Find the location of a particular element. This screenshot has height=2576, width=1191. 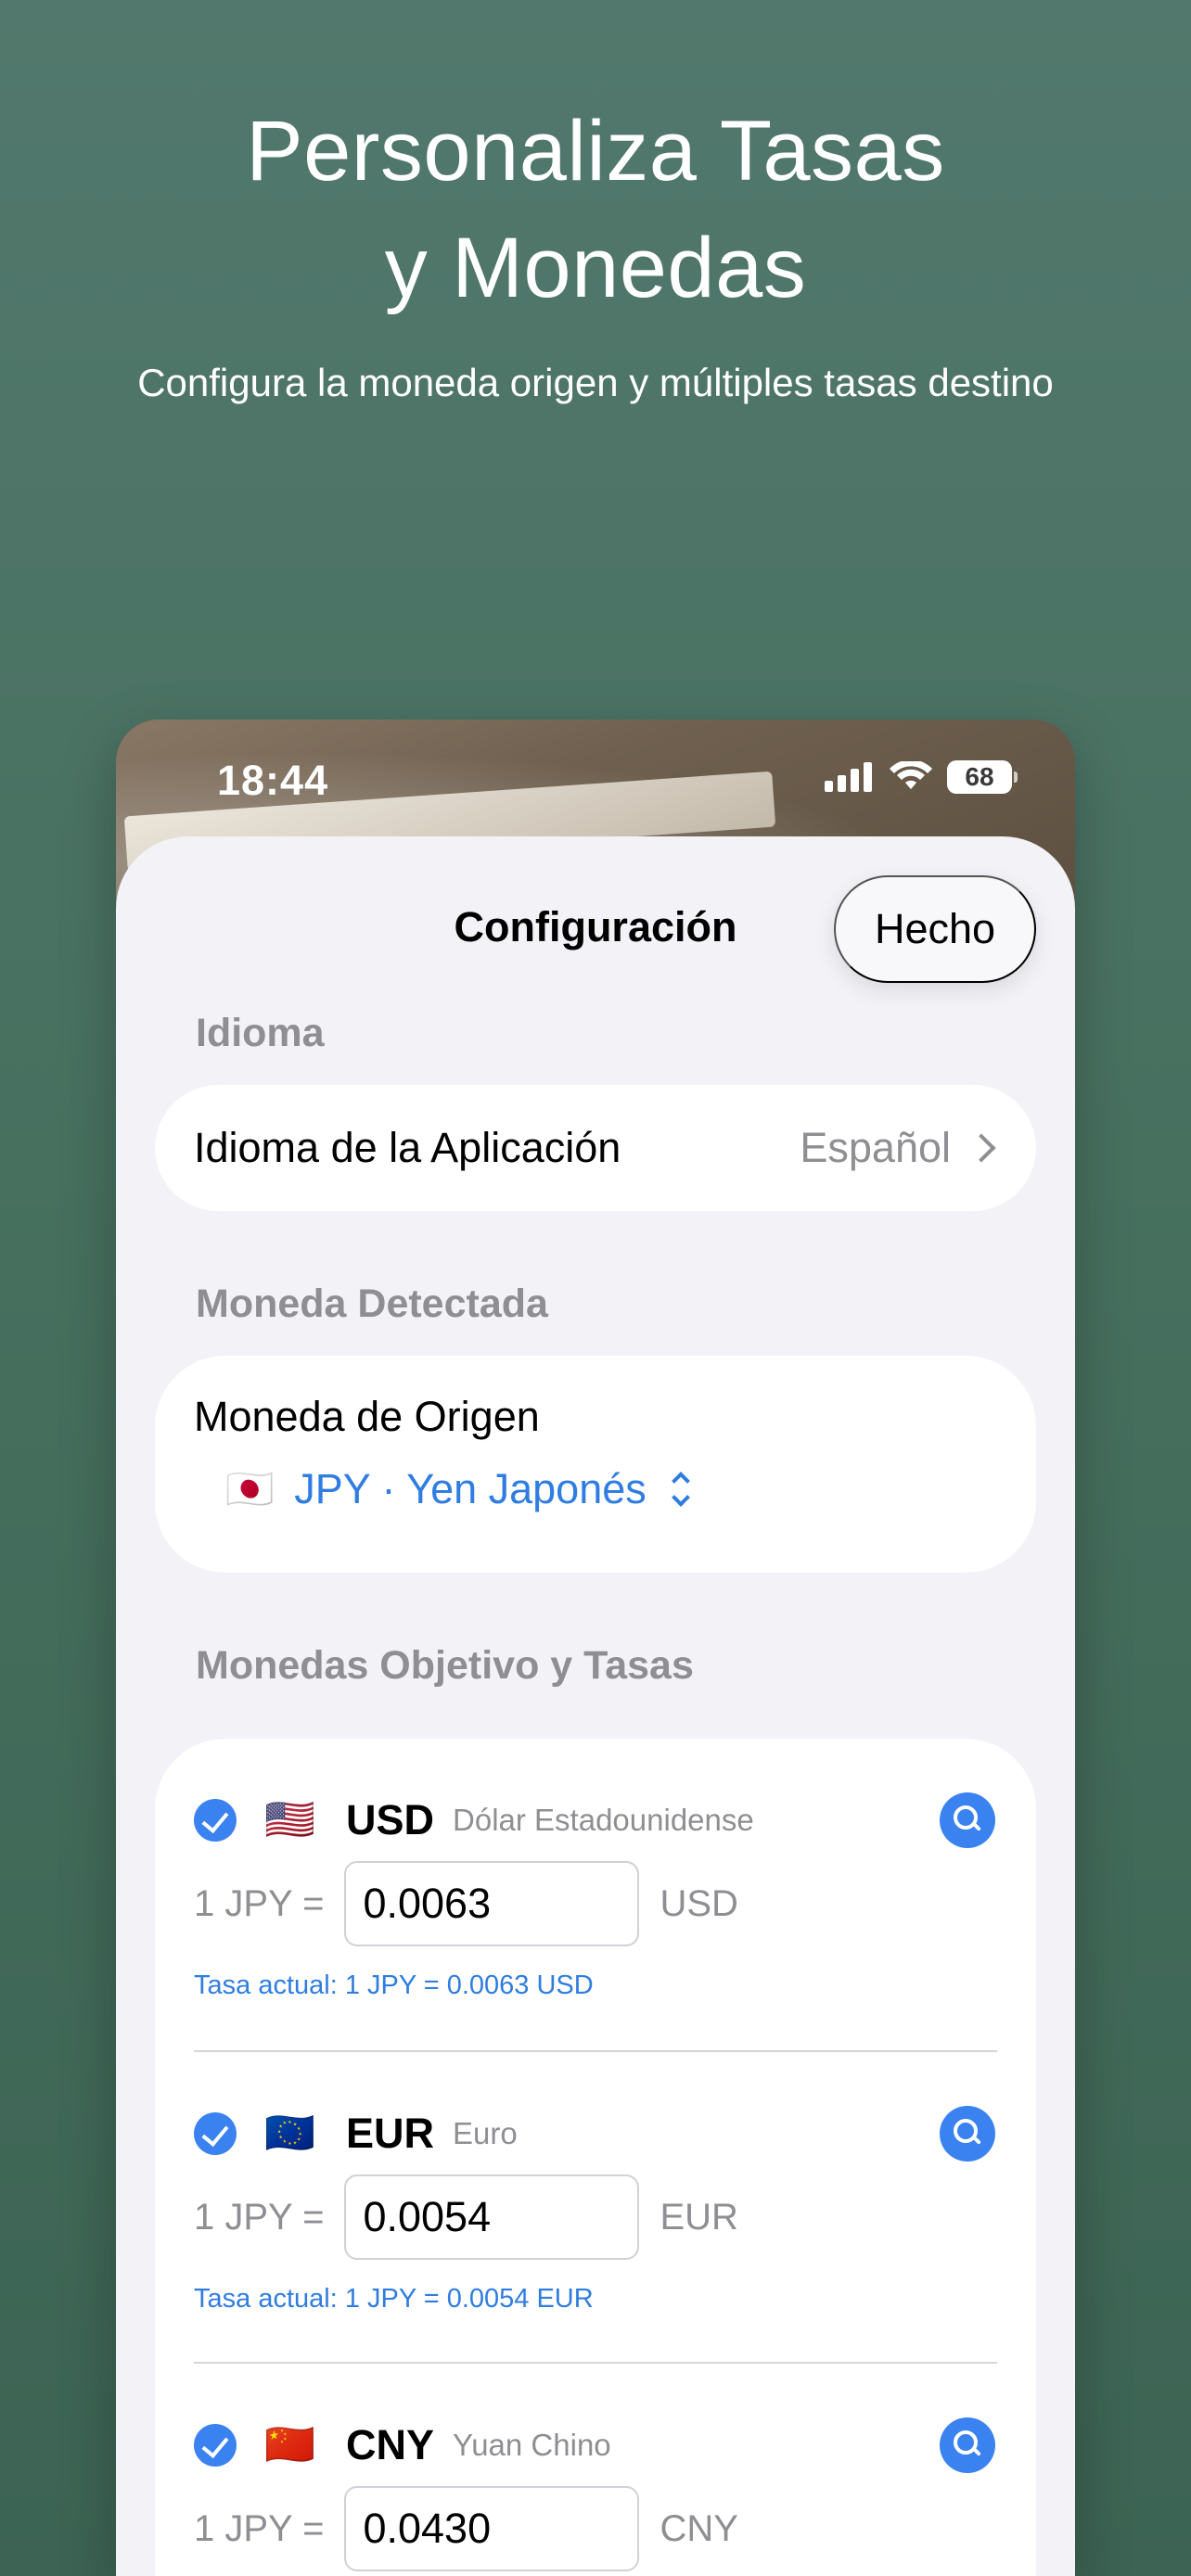

target-currency-cny: 🇨🇳 CNY Yuan Chino 1 JPY = CNY is located at coordinates (595, 2469).